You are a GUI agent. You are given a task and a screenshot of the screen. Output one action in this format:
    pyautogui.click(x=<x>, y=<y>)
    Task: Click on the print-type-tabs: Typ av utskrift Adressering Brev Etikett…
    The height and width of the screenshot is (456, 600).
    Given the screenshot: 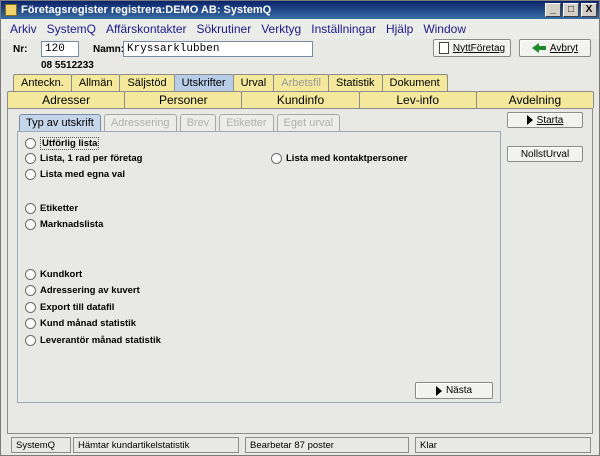 What is the action you would take?
    pyautogui.click(x=181, y=122)
    